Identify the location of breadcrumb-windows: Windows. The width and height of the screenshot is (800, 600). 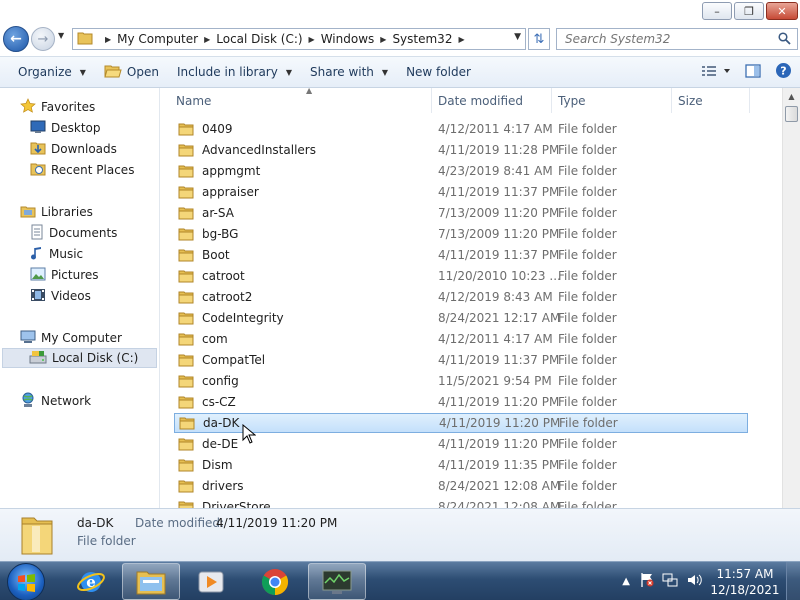
(348, 39).